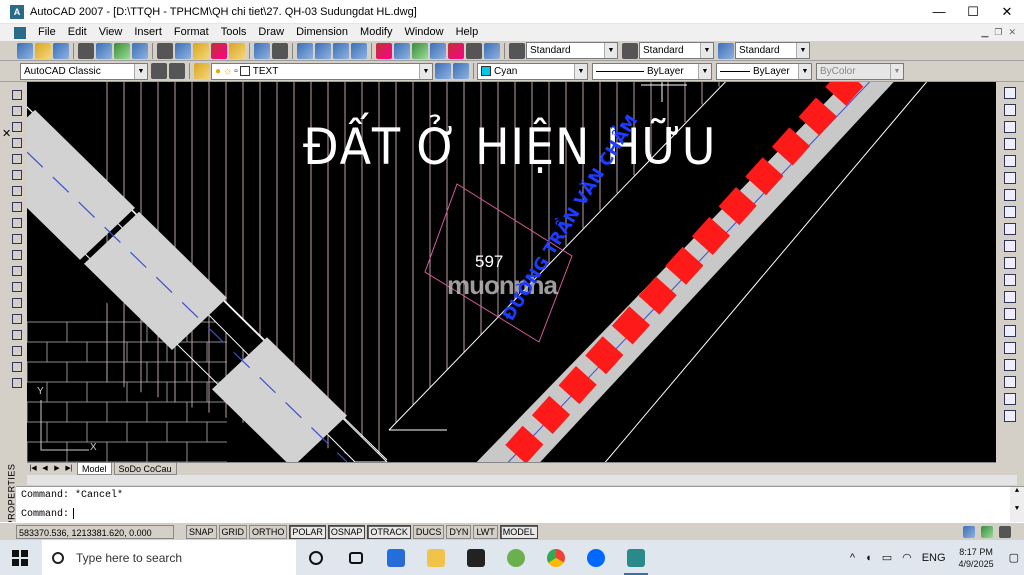  Describe the element at coordinates (1007, 12) in the screenshot. I see `close-button: ✕` at that location.